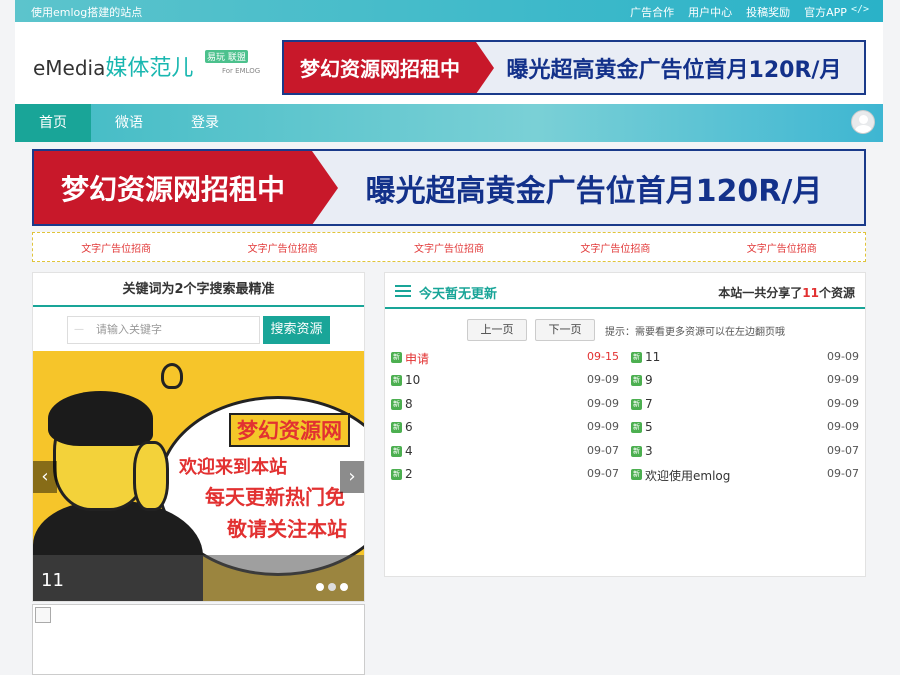 The image size is (900, 675). I want to click on item-title: 欢迎使用emlog, so click(687, 475).